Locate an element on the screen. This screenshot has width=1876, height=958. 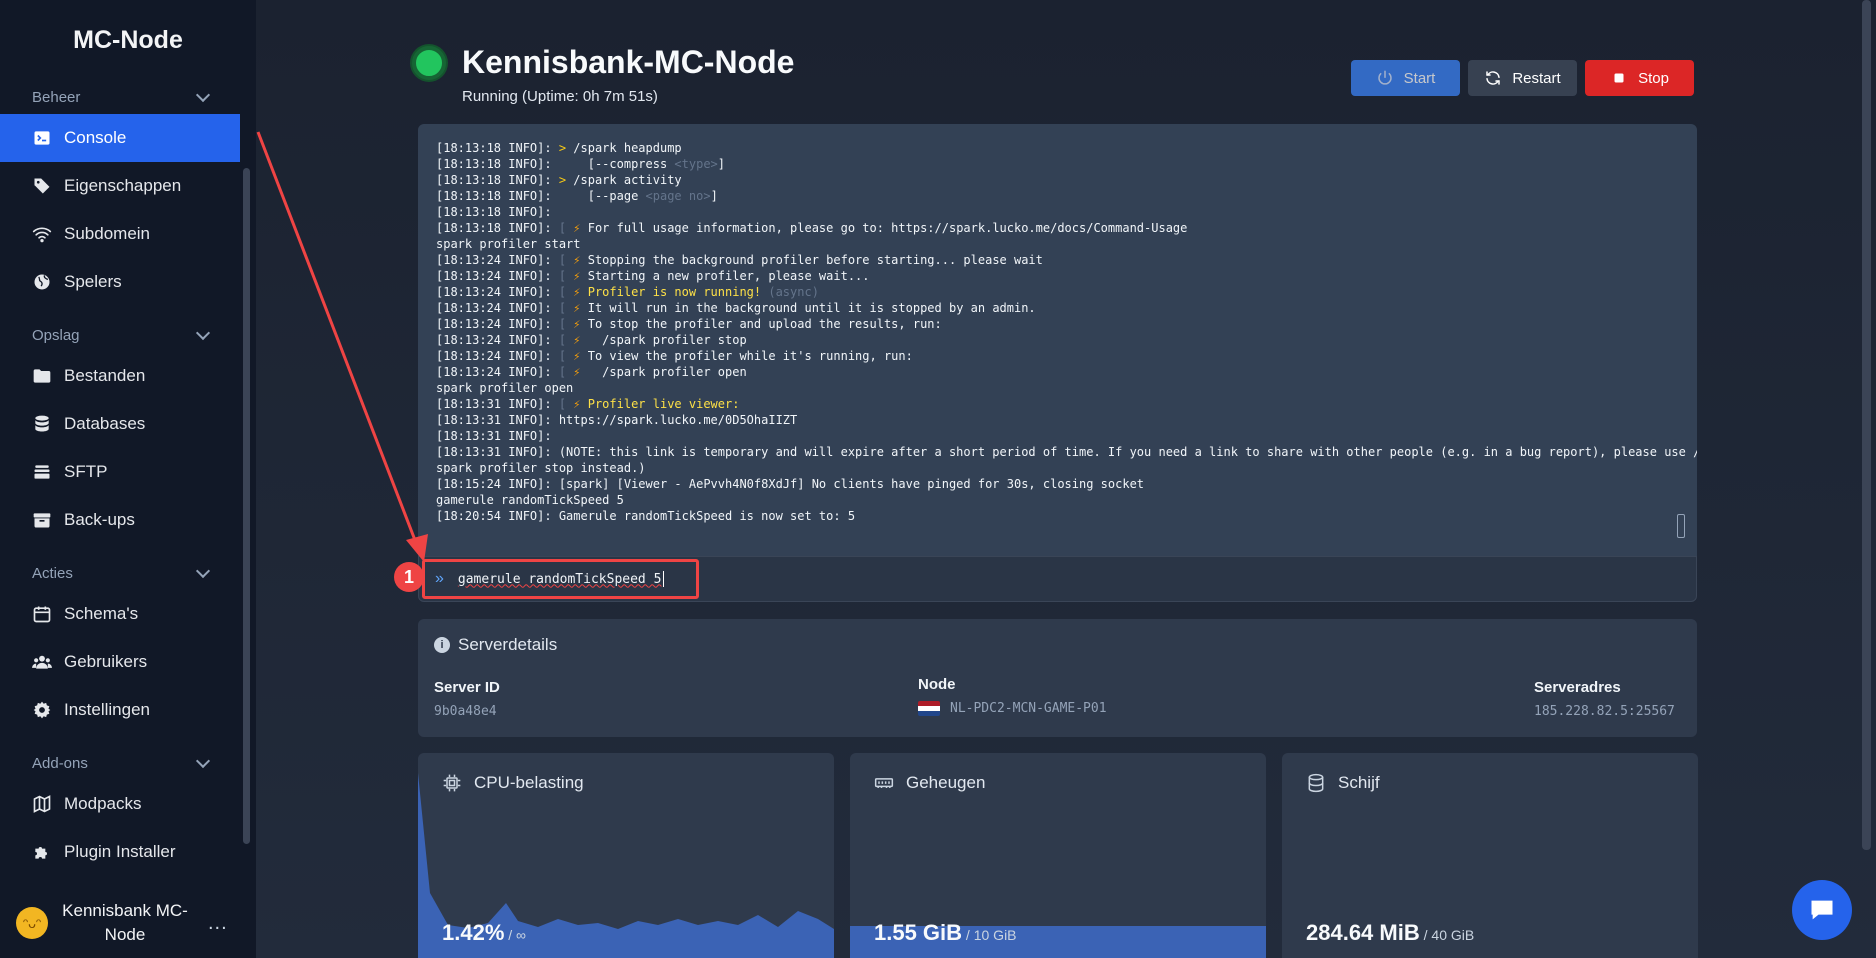
chat-button is located at coordinates (1822, 910).